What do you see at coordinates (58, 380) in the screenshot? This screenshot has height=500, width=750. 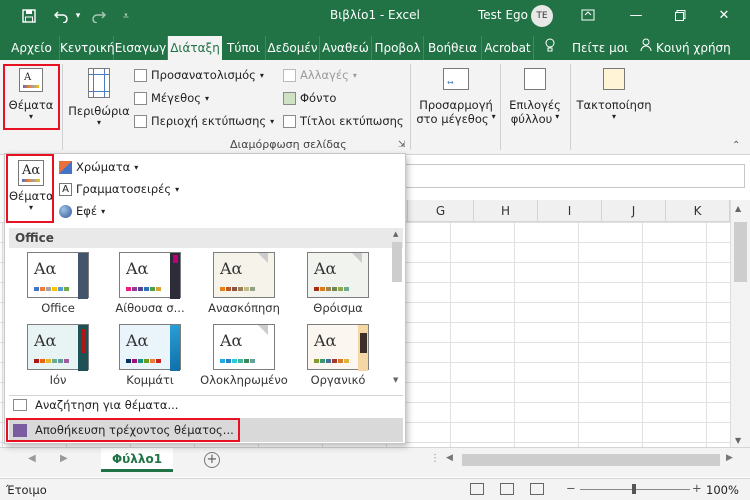 I see `theme-label: Ιόν` at bounding box center [58, 380].